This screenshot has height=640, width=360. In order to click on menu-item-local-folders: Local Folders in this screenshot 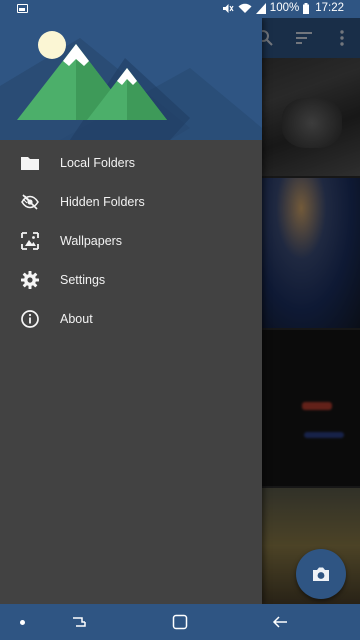, I will do `click(131, 162)`.